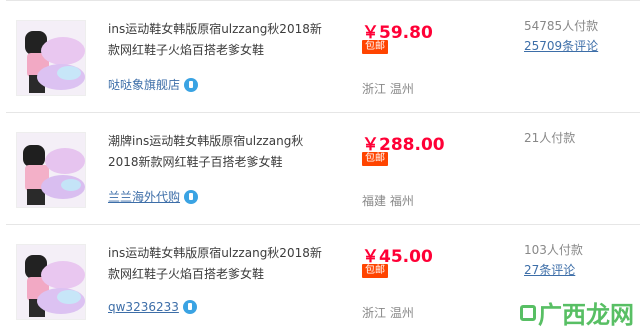  What do you see at coordinates (144, 196) in the screenshot?
I see `shop-name: 兰兰海外代购` at bounding box center [144, 196].